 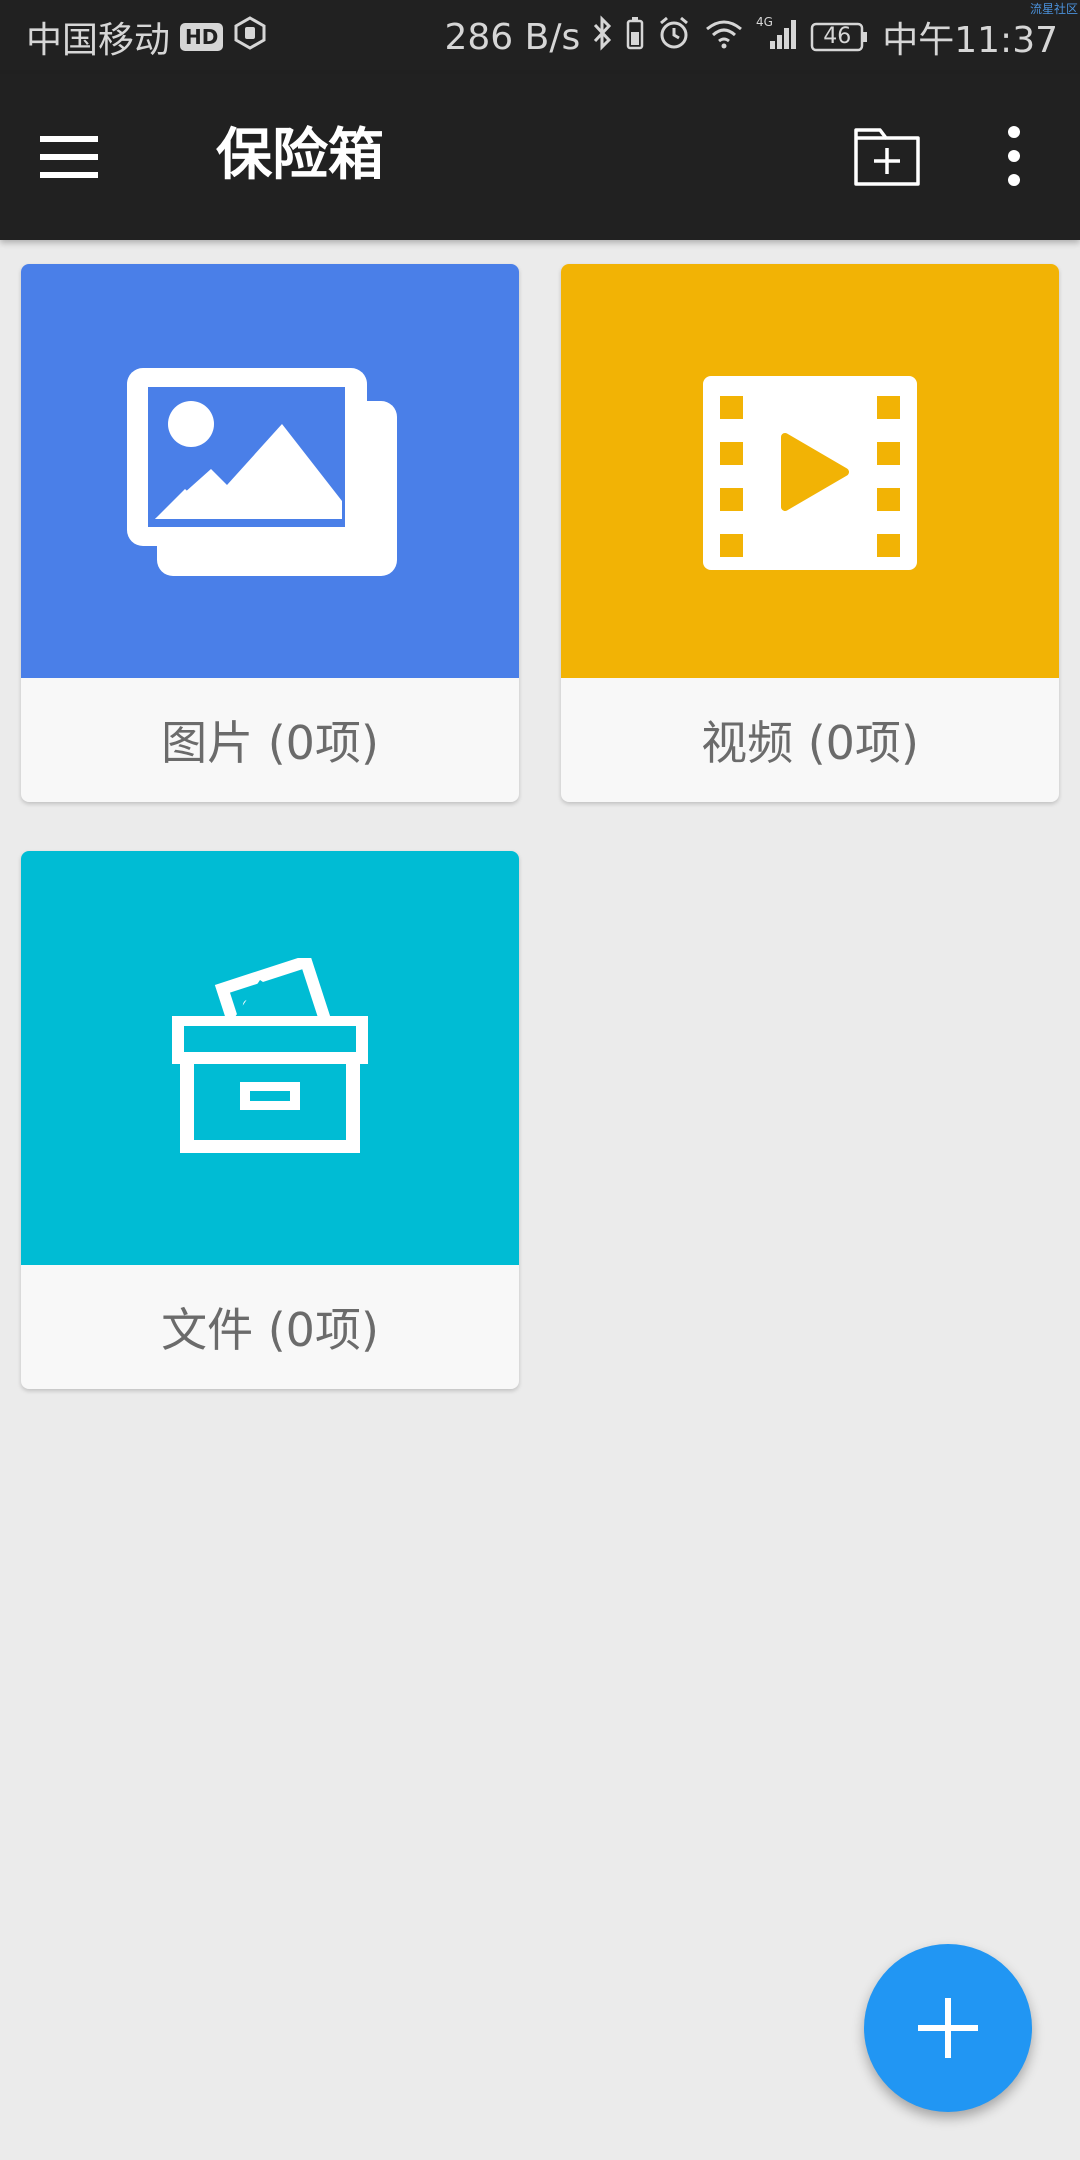 I want to click on signal-icon: 4G, so click(x=777, y=37).